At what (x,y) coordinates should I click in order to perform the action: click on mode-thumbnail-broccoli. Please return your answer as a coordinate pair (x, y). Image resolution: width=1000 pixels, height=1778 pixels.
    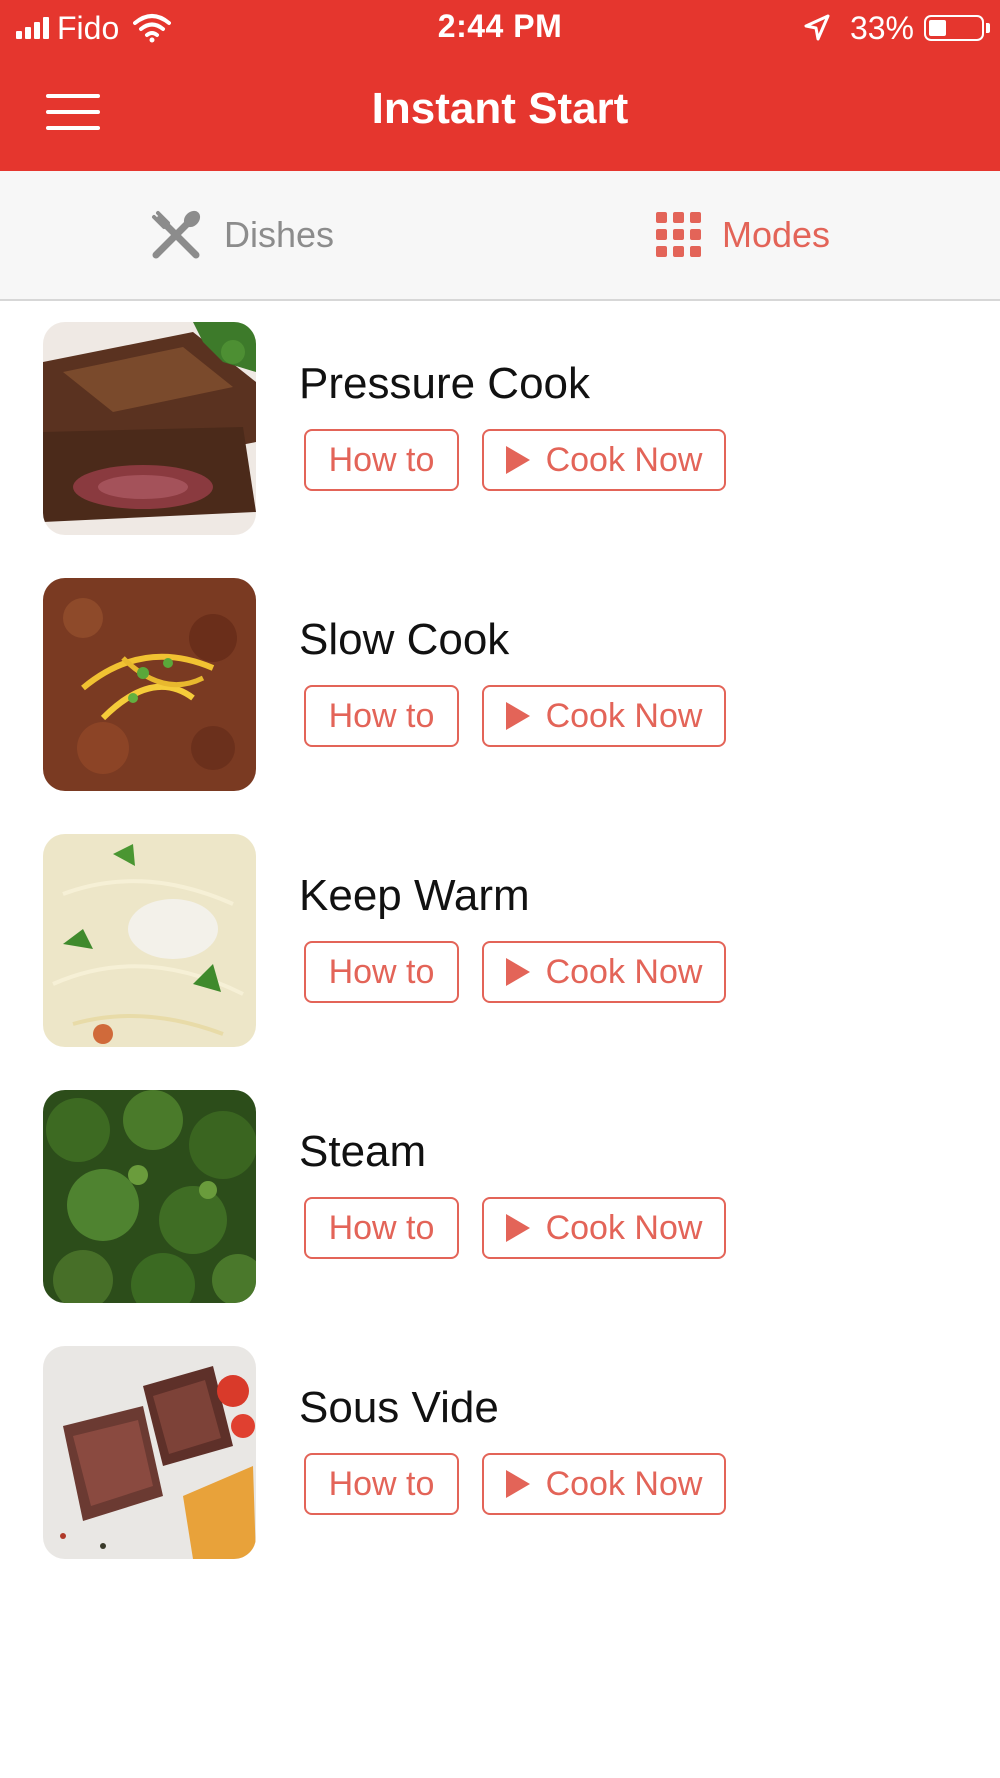
    Looking at the image, I should click on (149, 1196).